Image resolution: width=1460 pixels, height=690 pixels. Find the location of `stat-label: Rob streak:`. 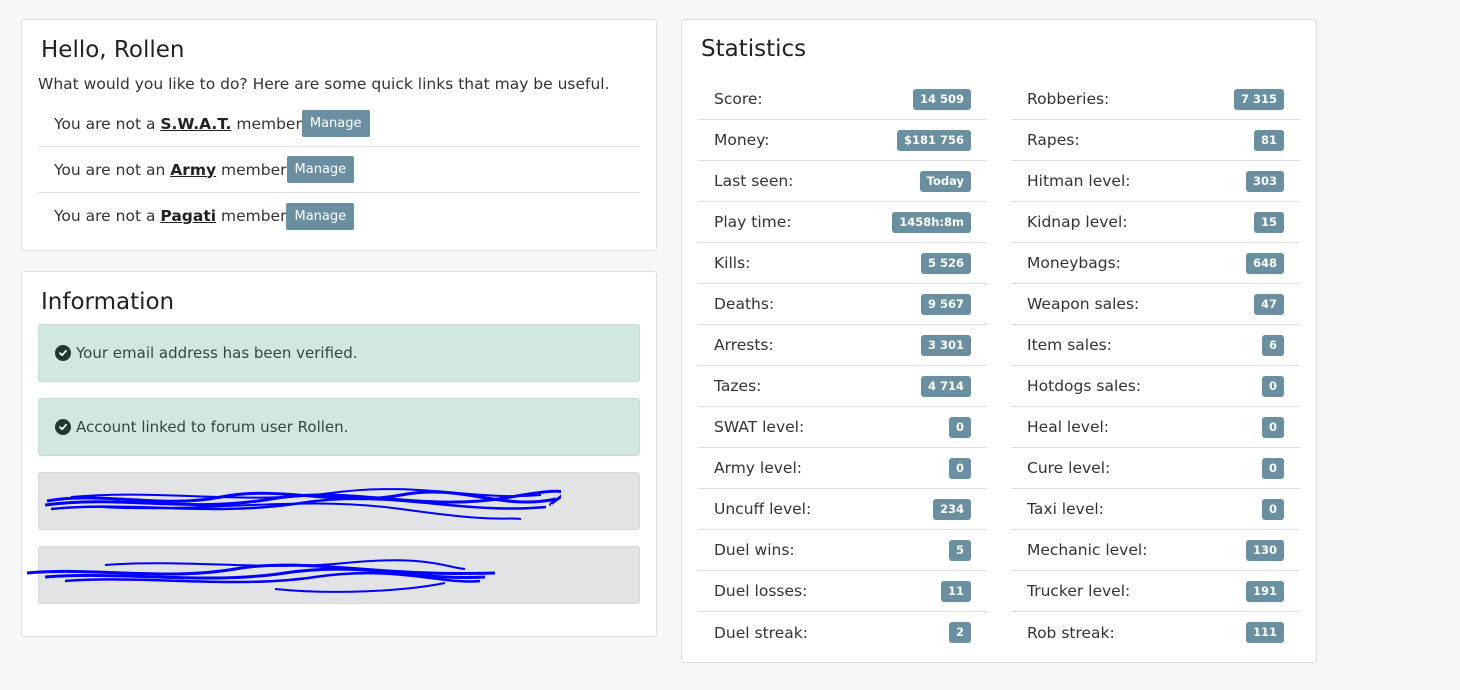

stat-label: Rob streak: is located at coordinates (1071, 632).